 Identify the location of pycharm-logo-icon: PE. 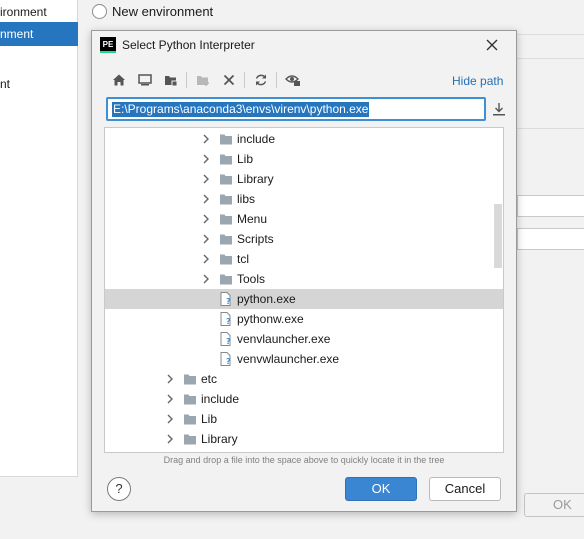
(108, 45).